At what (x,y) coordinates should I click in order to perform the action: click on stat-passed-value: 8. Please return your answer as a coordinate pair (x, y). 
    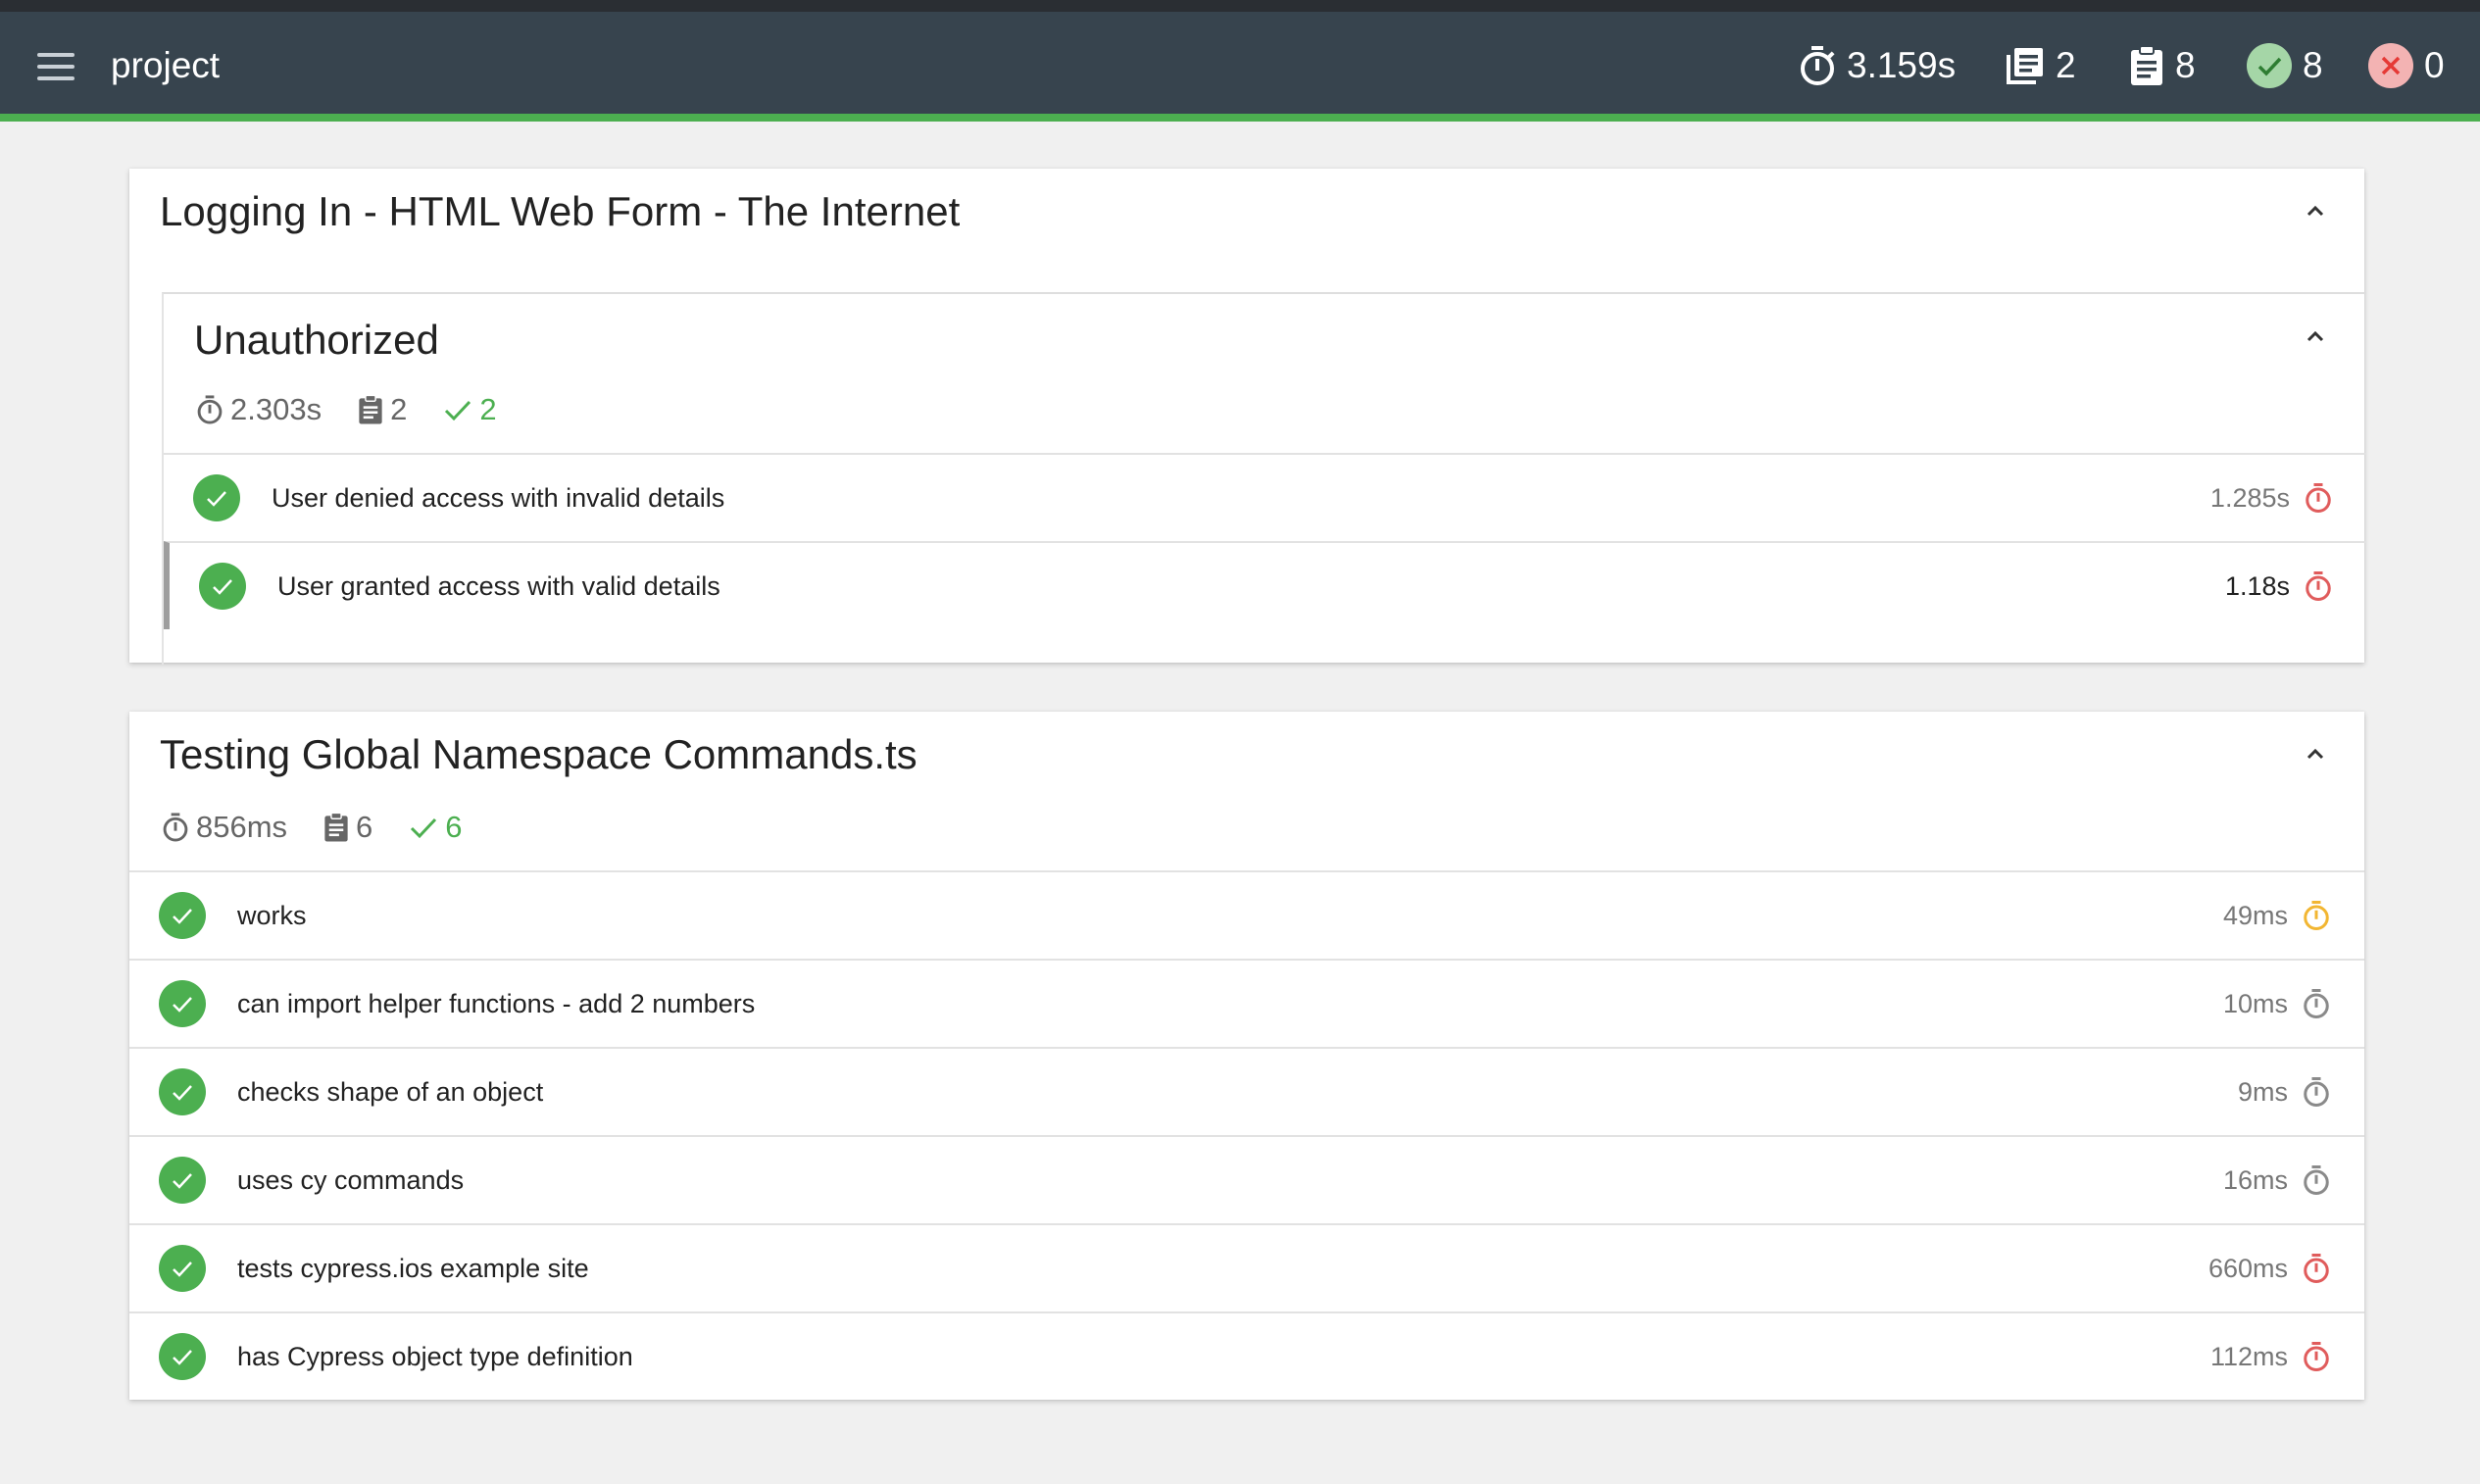
    Looking at the image, I should click on (2313, 65).